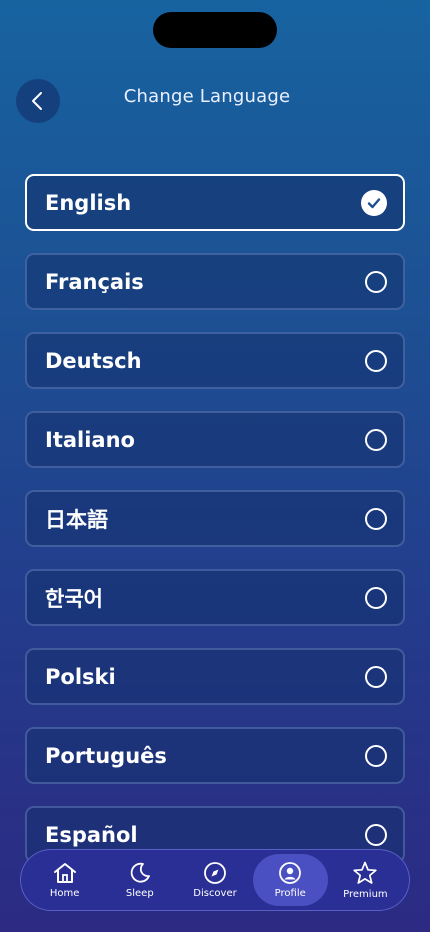  I want to click on language-label: Italiano, so click(90, 439).